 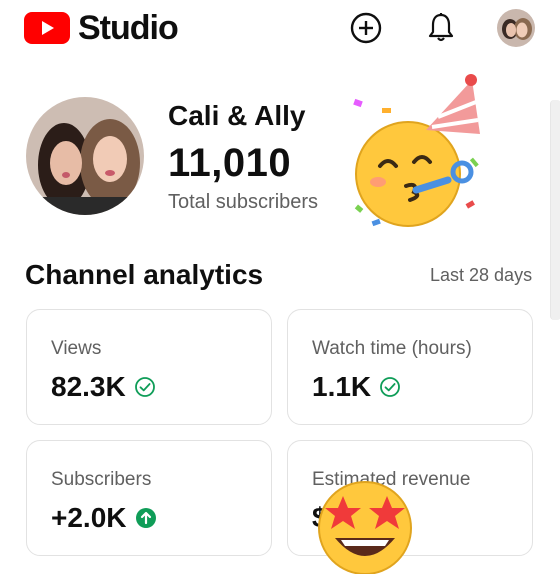 I want to click on youtube-play-icon, so click(x=47, y=28).